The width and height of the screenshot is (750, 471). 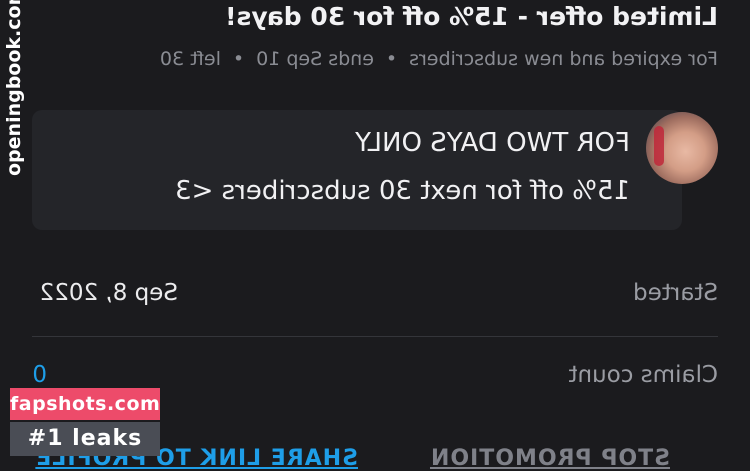 What do you see at coordinates (643, 375) in the screenshot?
I see `claims-count-label: Claims count` at bounding box center [643, 375].